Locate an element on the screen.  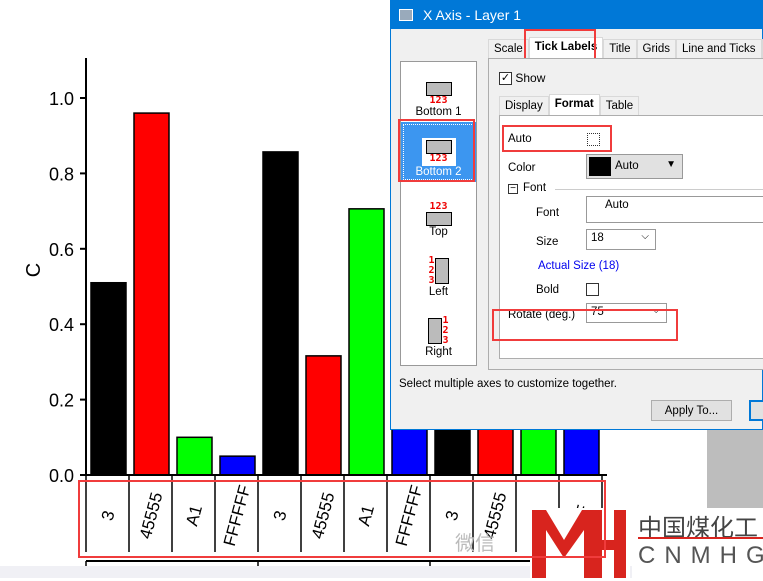
subtab-table: Table is located at coordinates (619, 105).